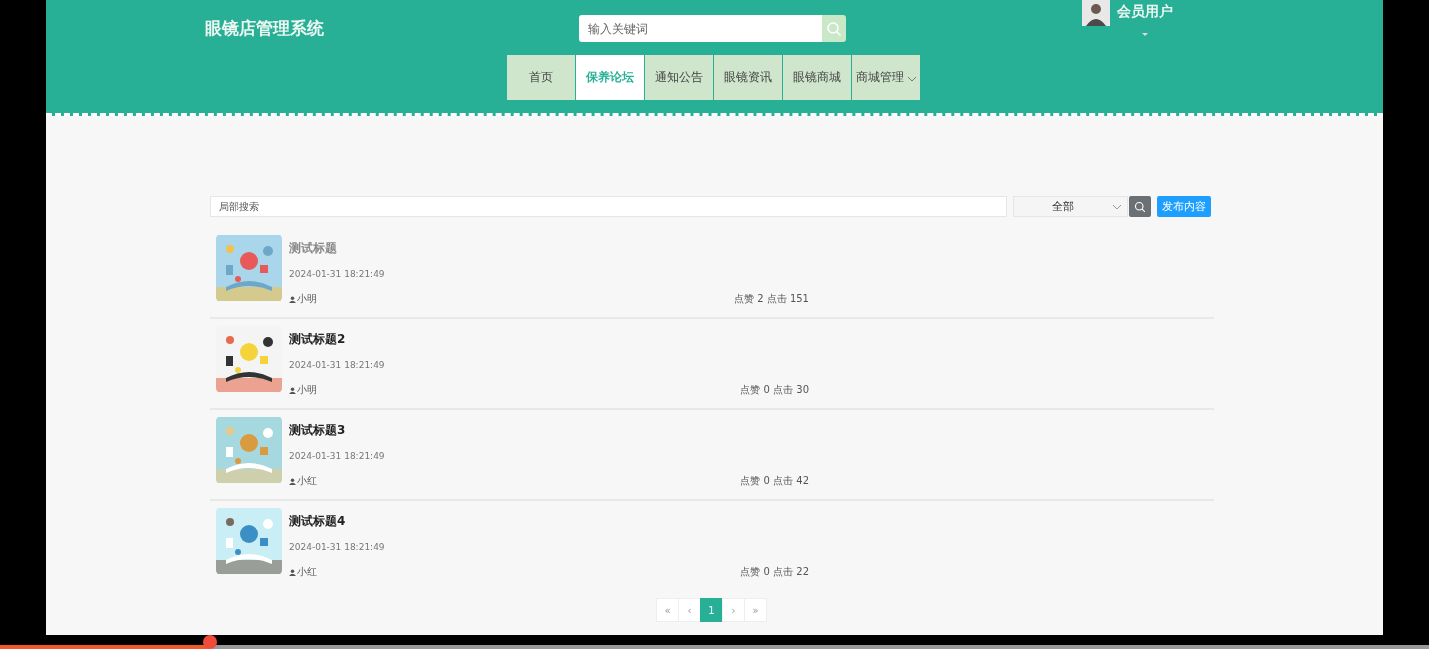 This screenshot has width=1429, height=649. What do you see at coordinates (608, 206) in the screenshot?
I see `search-field: 局部搜索` at bounding box center [608, 206].